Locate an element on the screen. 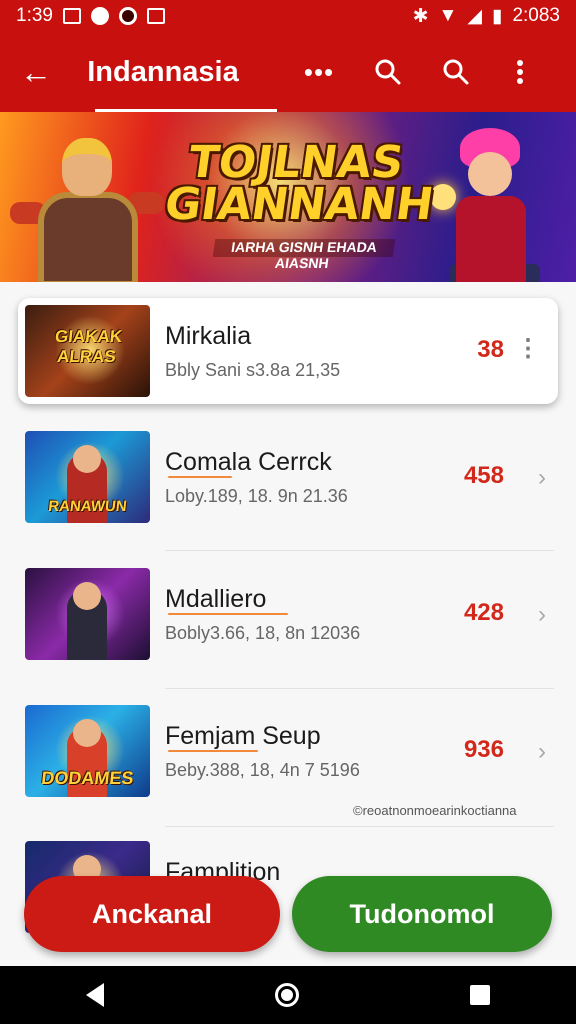  wifi-icon: ▼ is located at coordinates (448, 15).